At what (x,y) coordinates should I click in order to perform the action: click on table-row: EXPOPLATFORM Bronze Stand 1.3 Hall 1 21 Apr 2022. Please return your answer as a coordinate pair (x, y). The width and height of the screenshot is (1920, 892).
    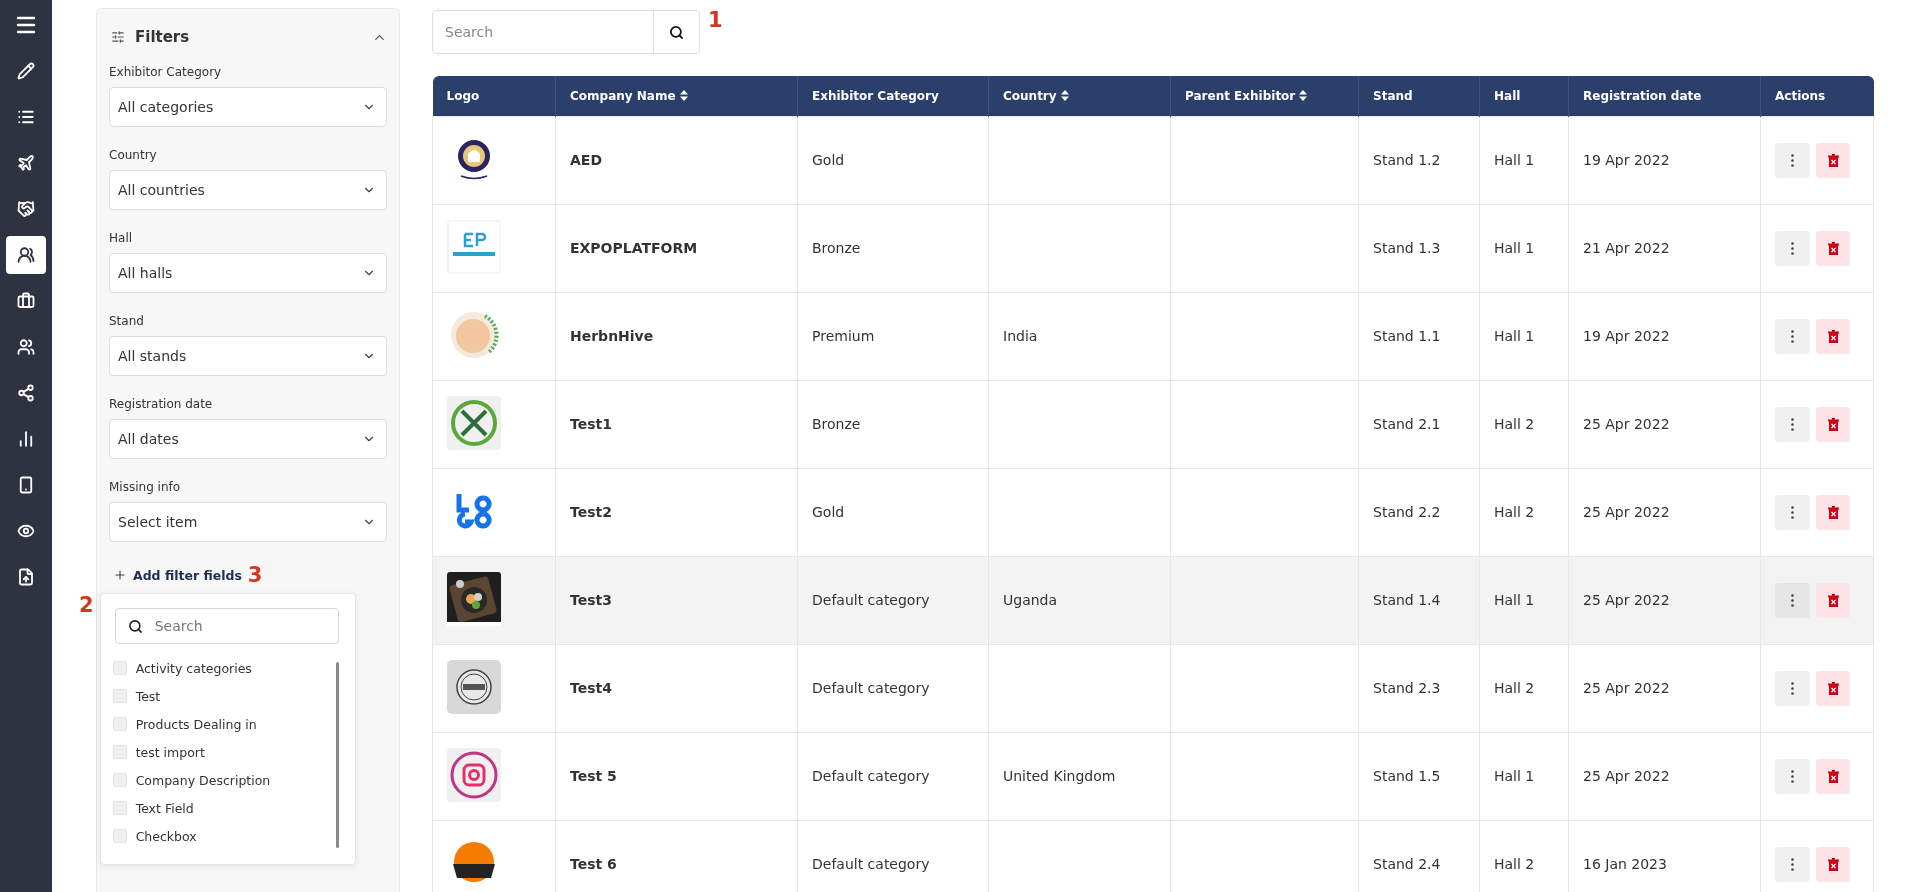
    Looking at the image, I should click on (1153, 248).